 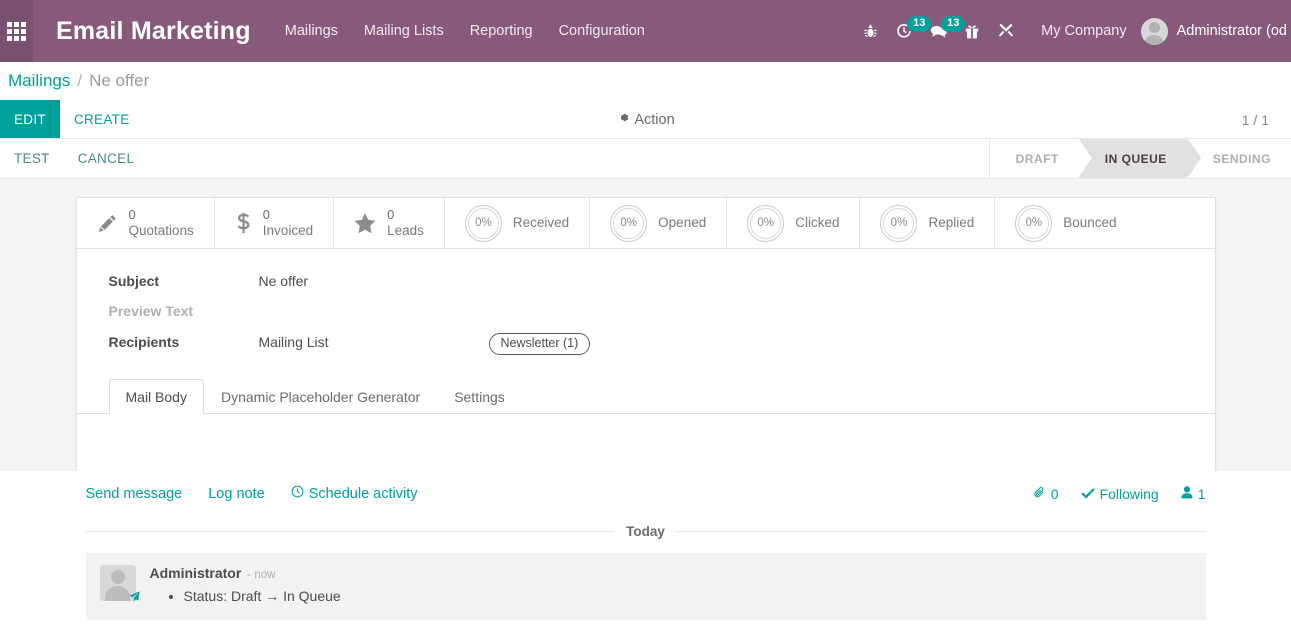 What do you see at coordinates (1231, 31) in the screenshot?
I see `user-name-label: Administrator (od` at bounding box center [1231, 31].